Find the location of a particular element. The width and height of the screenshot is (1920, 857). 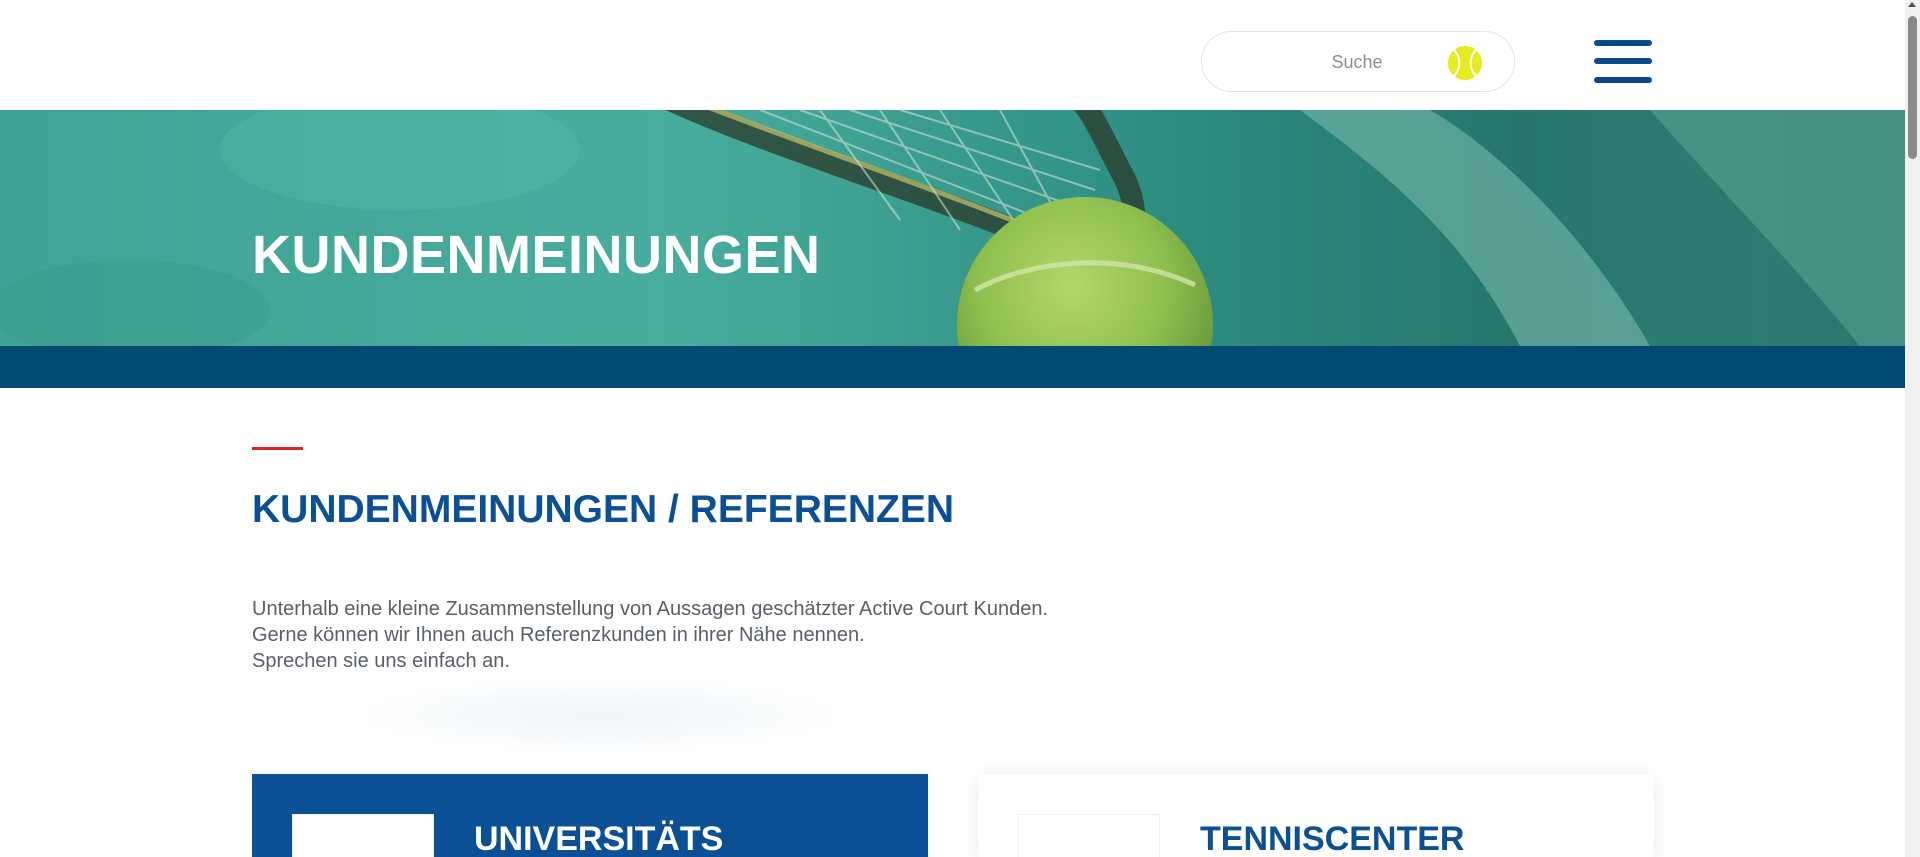

search-box is located at coordinates (1358, 61).